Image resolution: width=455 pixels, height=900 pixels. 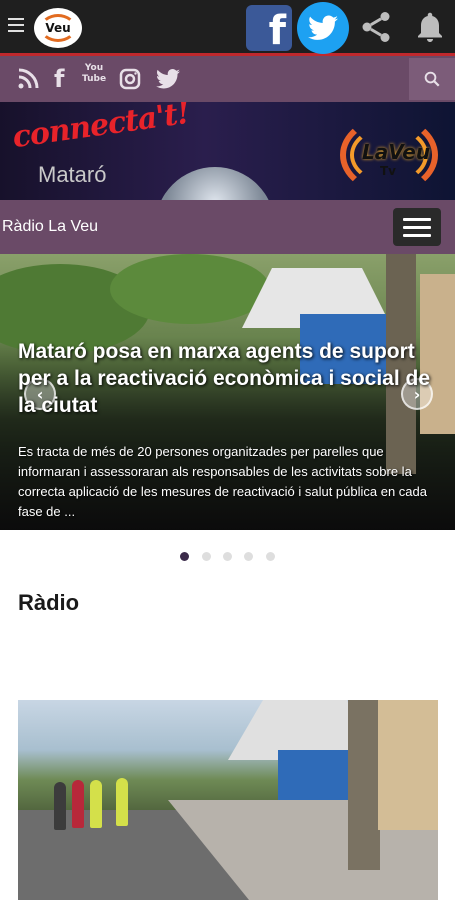 What do you see at coordinates (215, 183) in the screenshot?
I see `microphone-graphic` at bounding box center [215, 183].